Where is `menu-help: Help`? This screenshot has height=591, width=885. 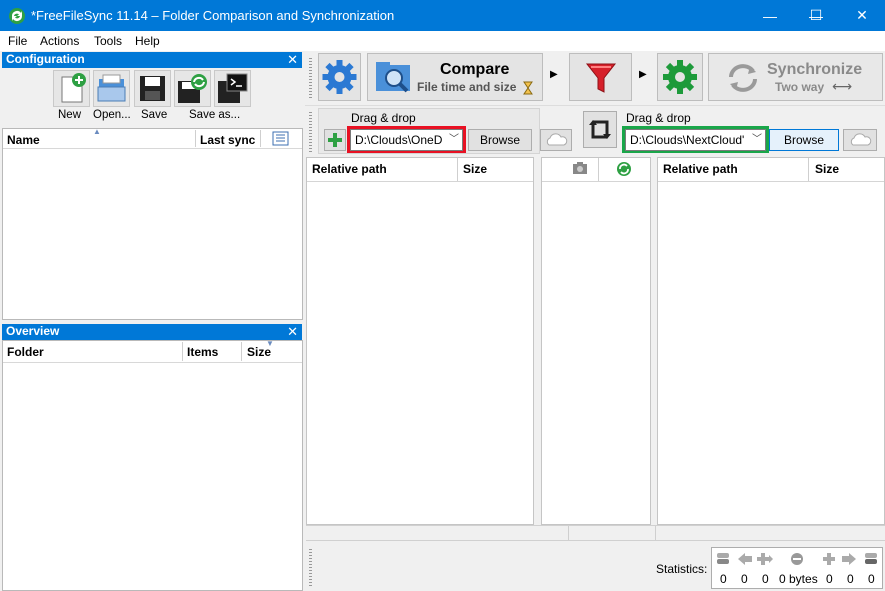 menu-help: Help is located at coordinates (147, 41).